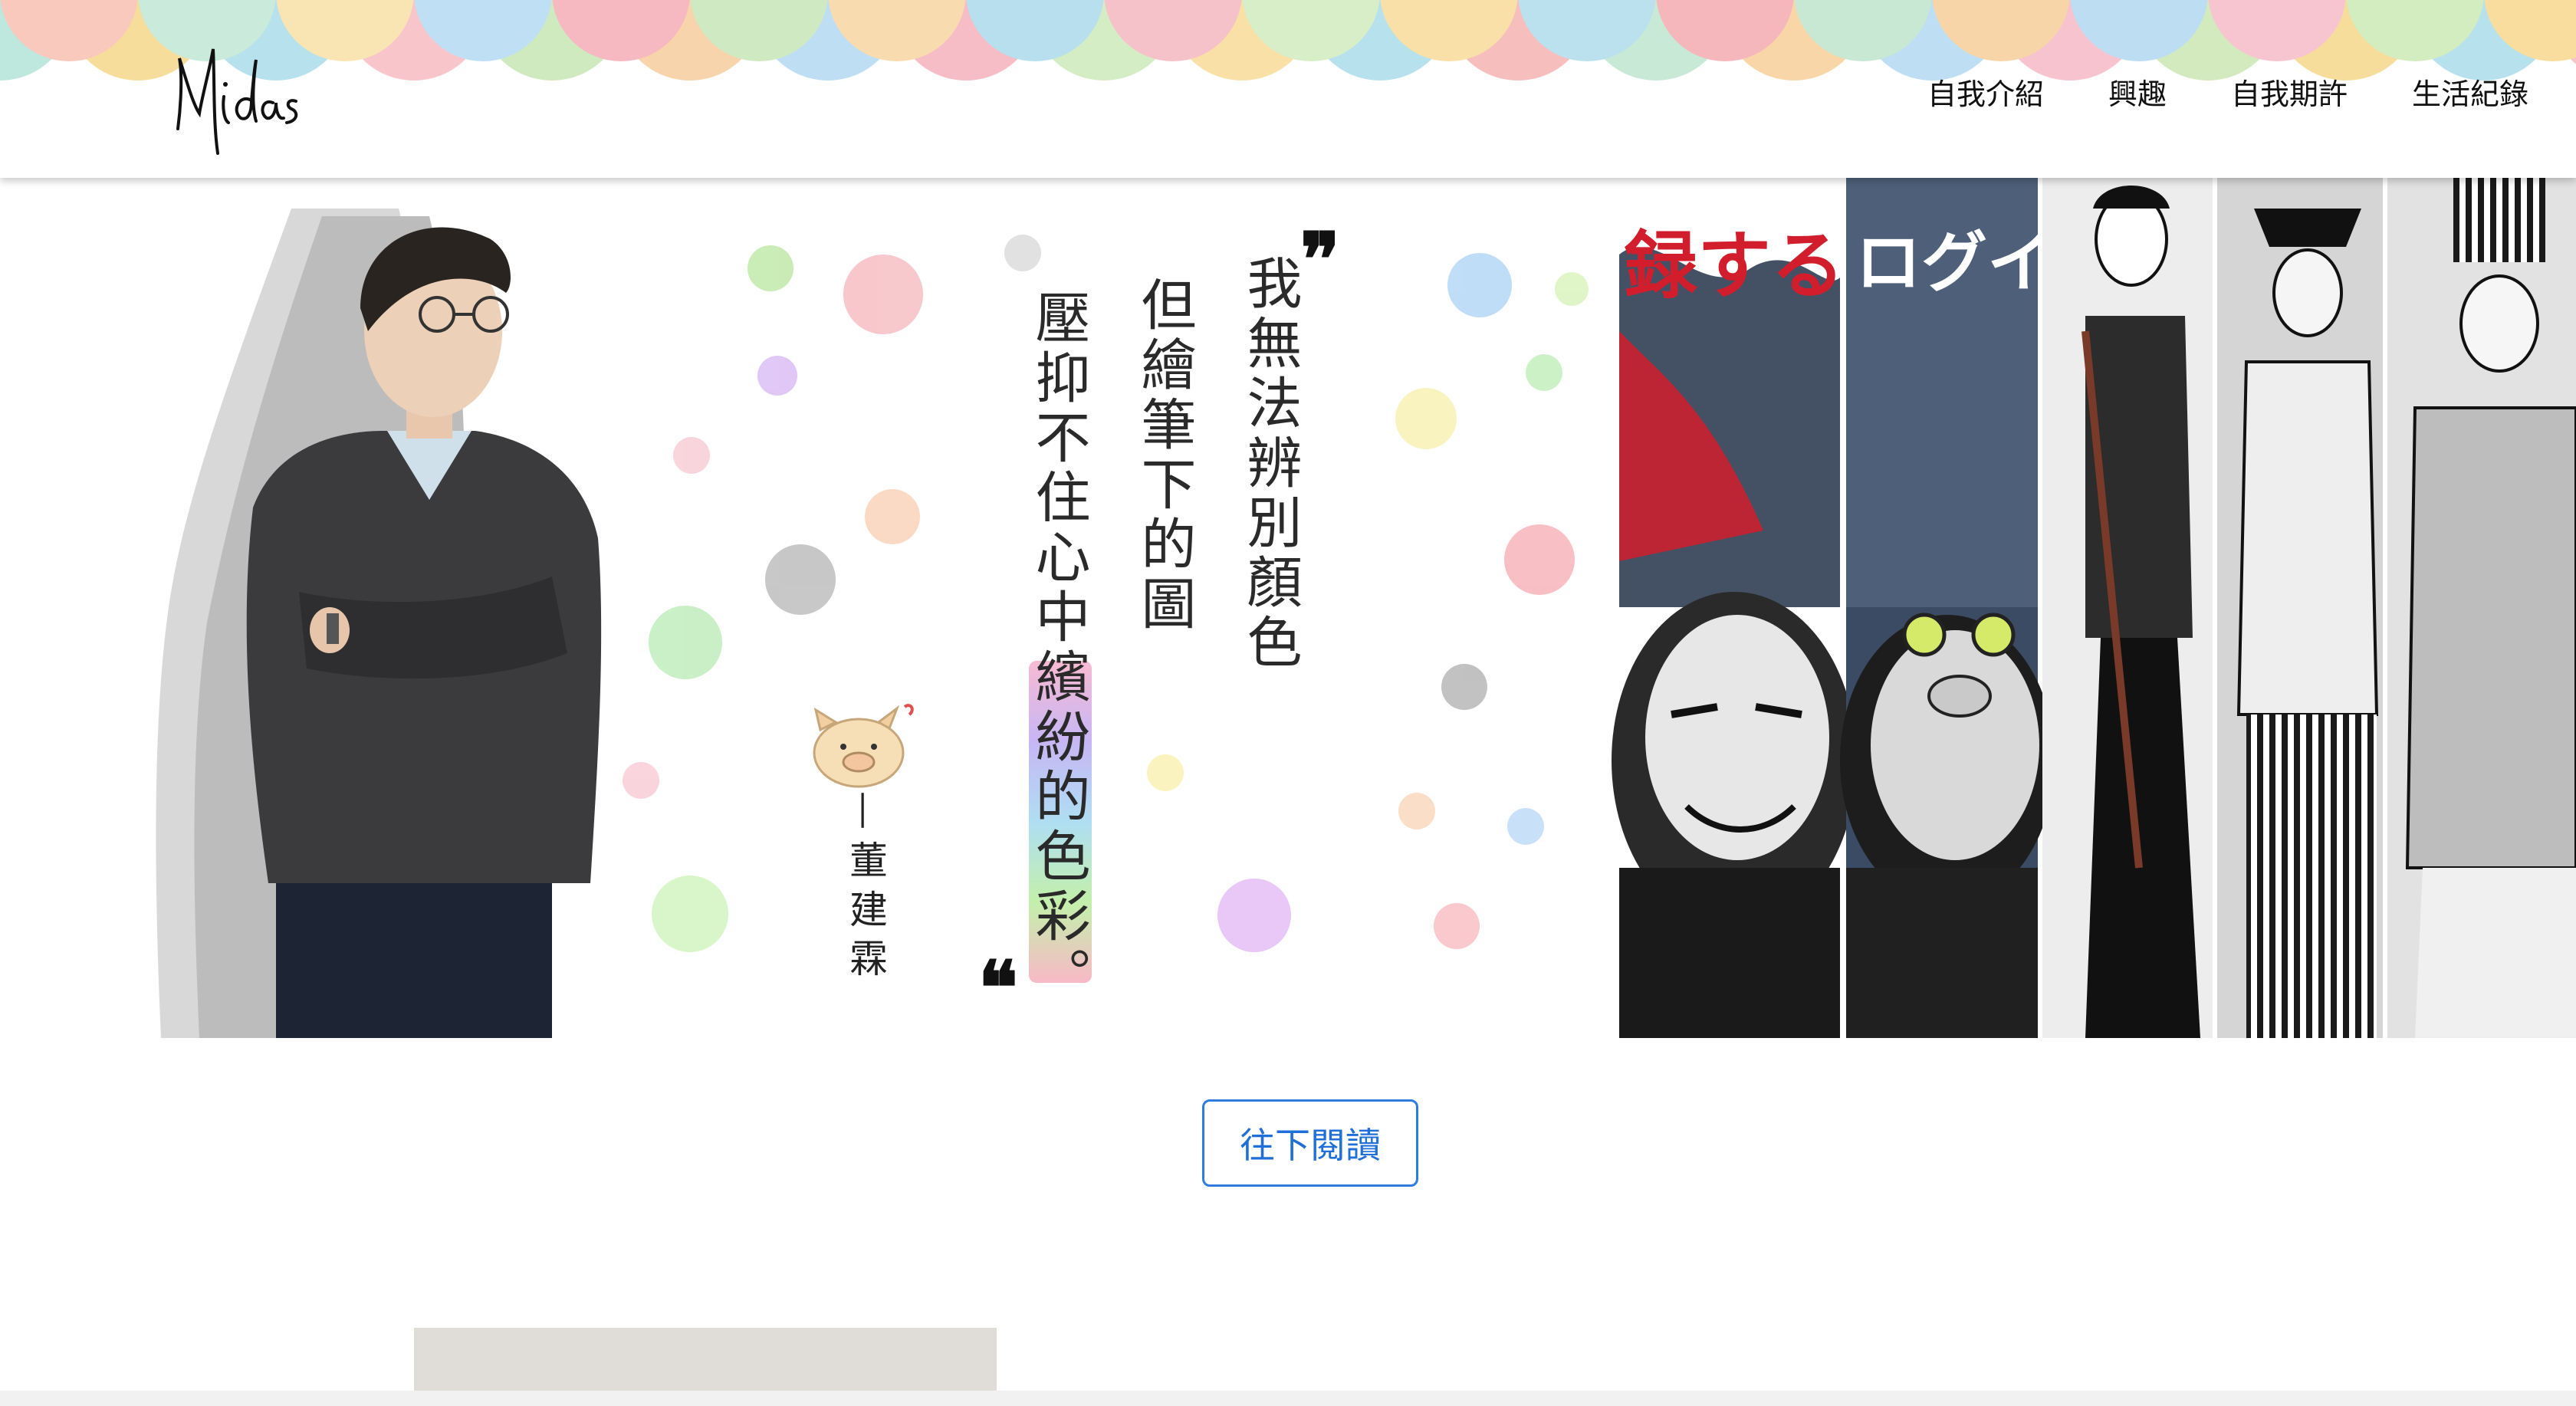 The height and width of the screenshot is (1406, 2576). Describe the element at coordinates (864, 746) in the screenshot. I see `pig-mascot` at that location.